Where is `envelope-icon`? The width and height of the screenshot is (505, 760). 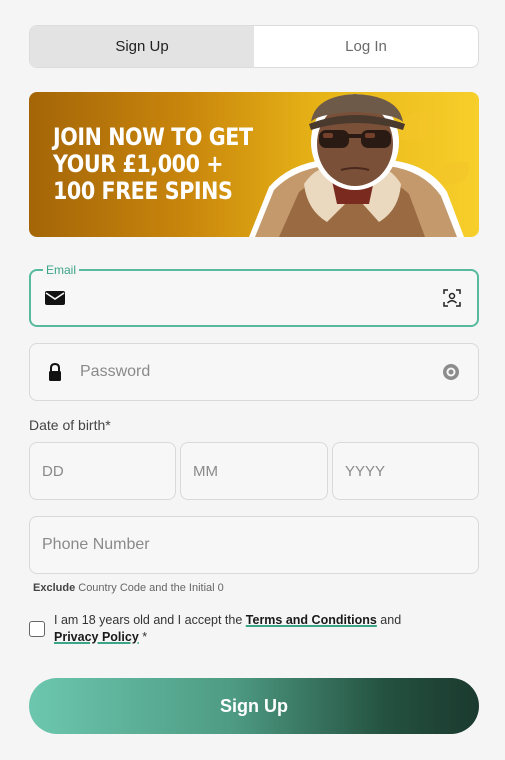 envelope-icon is located at coordinates (55, 298).